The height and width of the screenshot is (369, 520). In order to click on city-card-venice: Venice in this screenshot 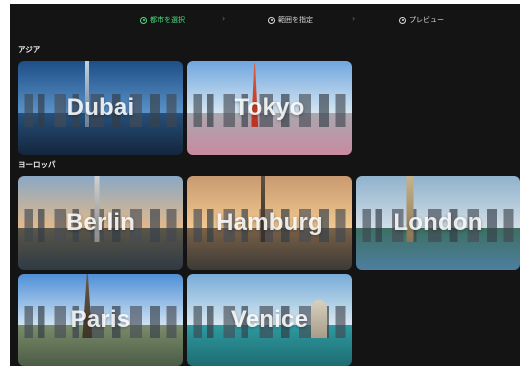, I will do `click(269, 320)`.